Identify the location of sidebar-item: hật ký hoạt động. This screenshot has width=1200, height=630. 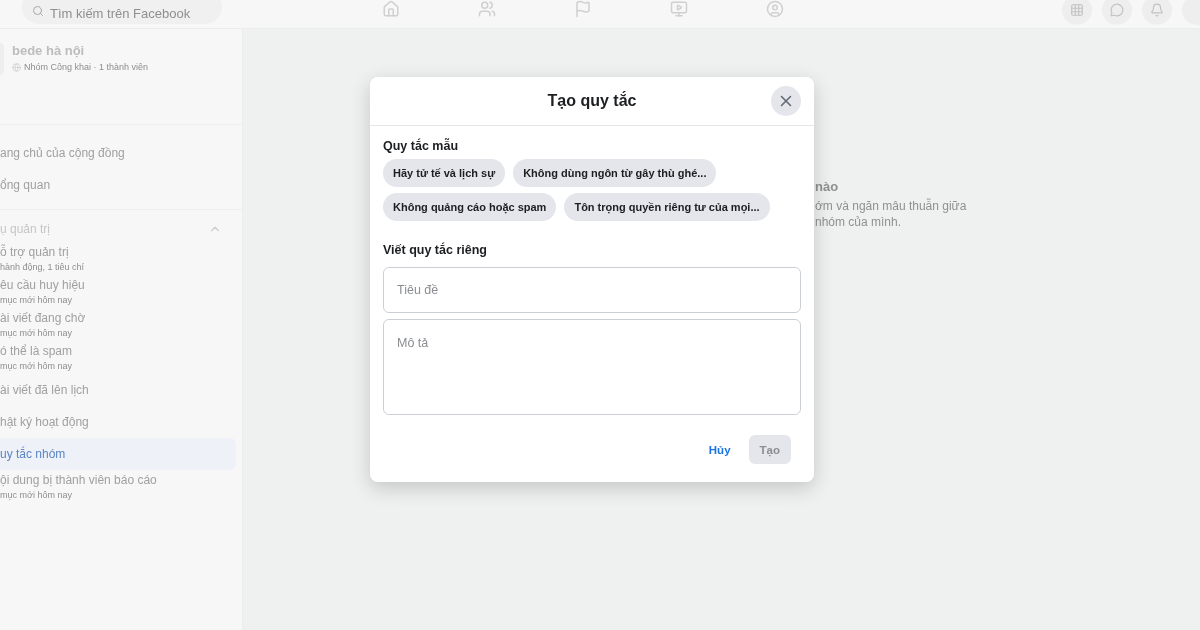
(118, 422).